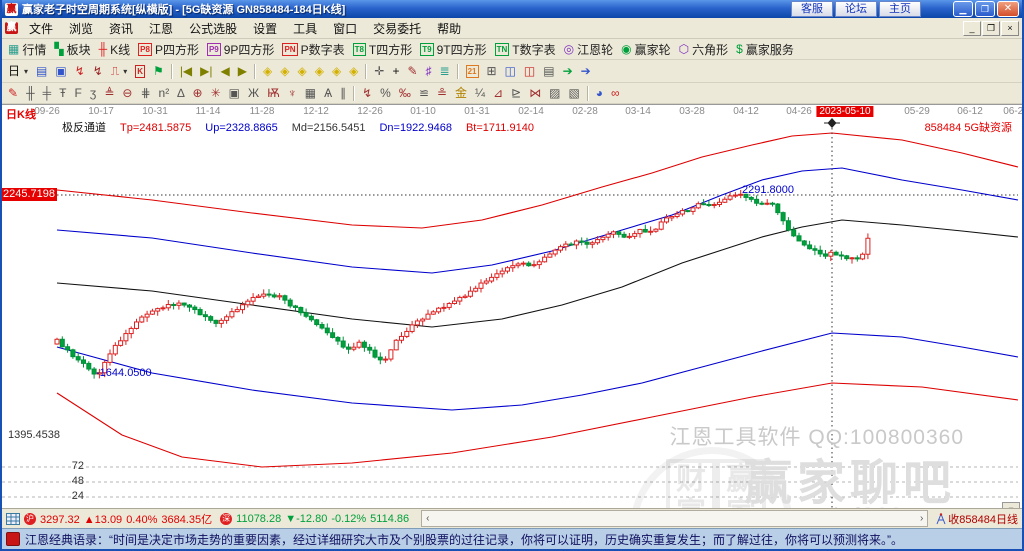 The height and width of the screenshot is (551, 1024). I want to click on draw-golden-section-icon: 金, so click(461, 93).